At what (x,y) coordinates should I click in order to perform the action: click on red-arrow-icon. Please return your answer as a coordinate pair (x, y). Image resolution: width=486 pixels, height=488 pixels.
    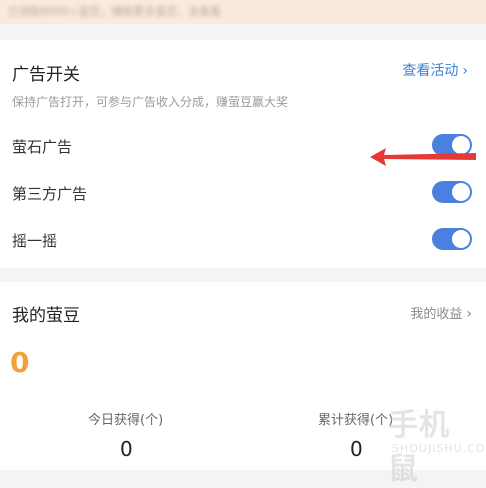
    Looking at the image, I should click on (423, 157).